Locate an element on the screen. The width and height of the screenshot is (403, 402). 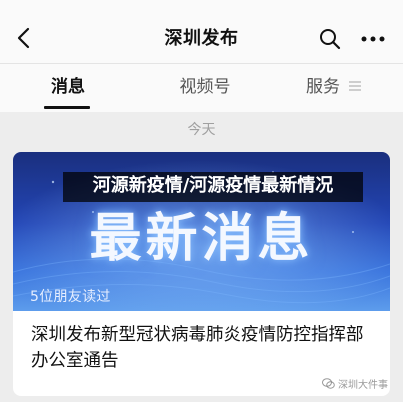
headline-overlay: 河源新疫情/河源疫情最新情况 is located at coordinates (213, 187).